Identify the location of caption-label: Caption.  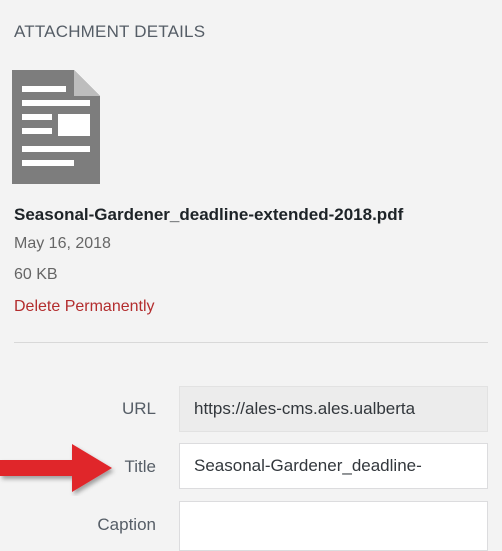
(126, 524).